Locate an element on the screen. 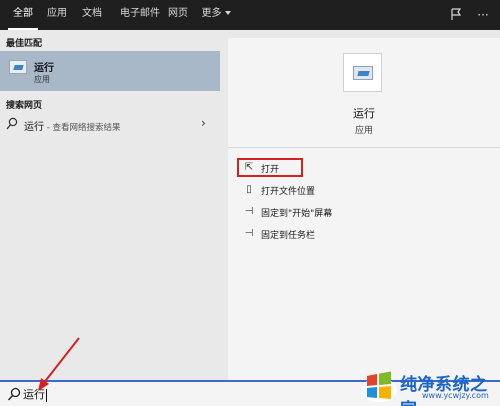 Image resolution: width=500 pixels, height=406 pixels. search-filter-bar: 全部 应用 文档 电子邮件 网页 更多 ··· is located at coordinates (250, 15).